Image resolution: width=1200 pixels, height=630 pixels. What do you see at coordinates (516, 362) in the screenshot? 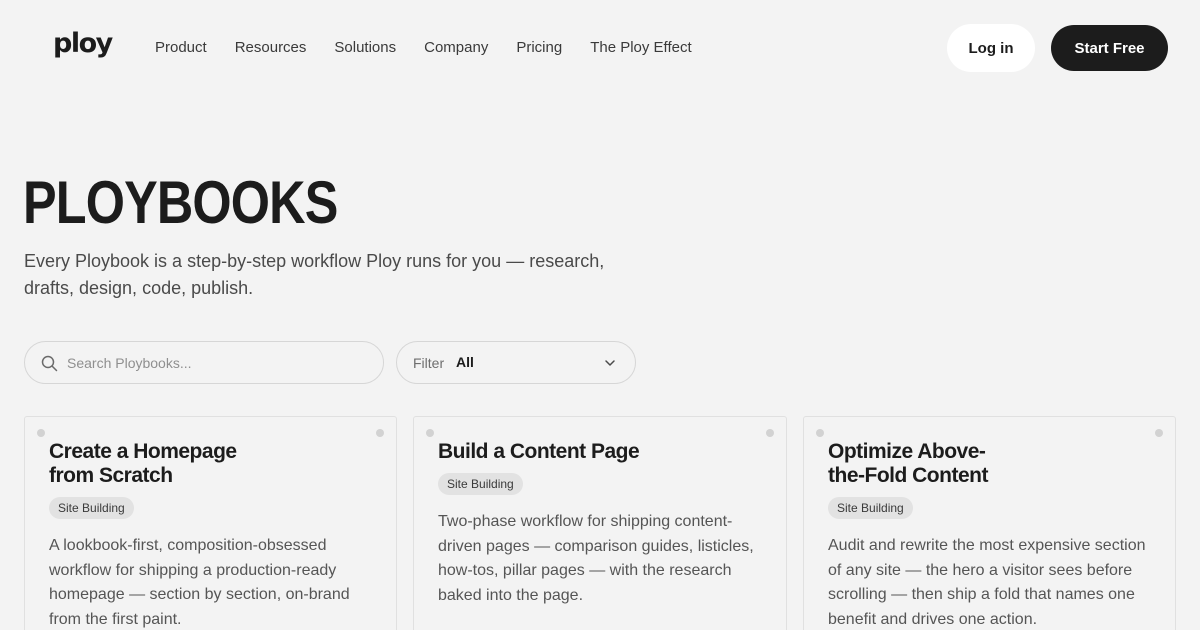
I see `filter-dropdown: Filter All` at bounding box center [516, 362].